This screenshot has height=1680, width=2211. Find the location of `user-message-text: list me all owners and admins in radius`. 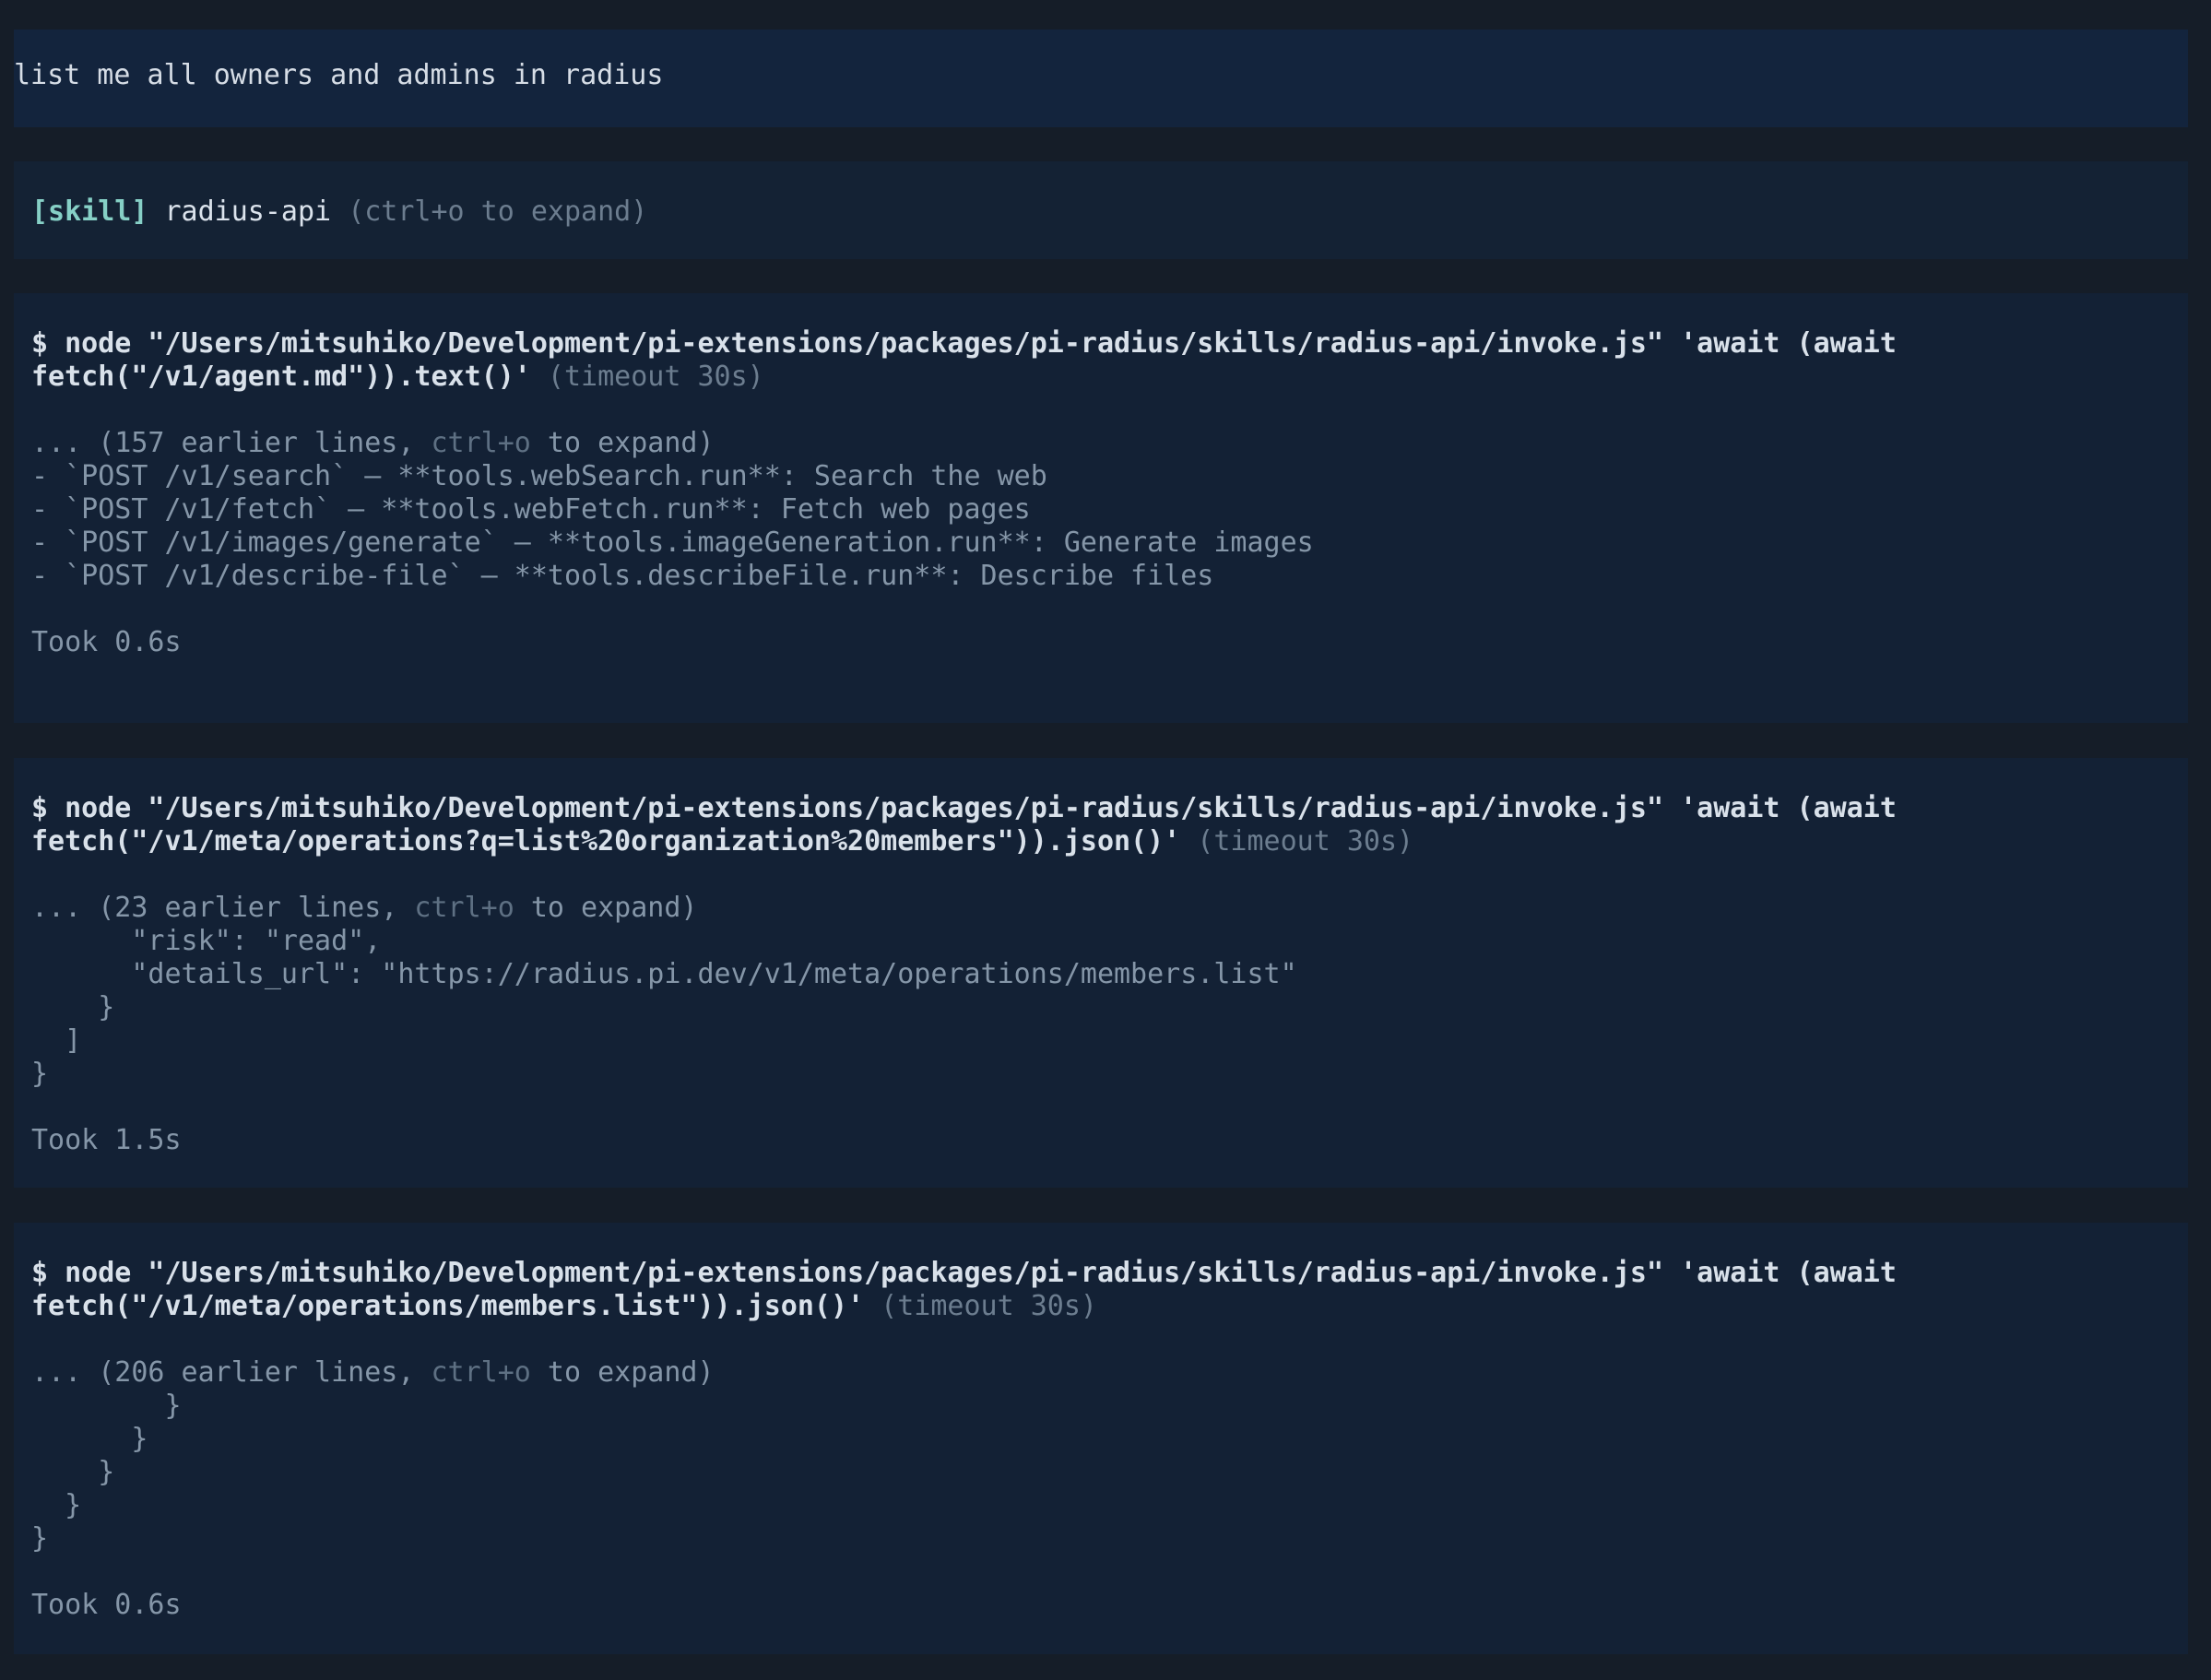

user-message-text: list me all owners and admins in radius is located at coordinates (339, 75).